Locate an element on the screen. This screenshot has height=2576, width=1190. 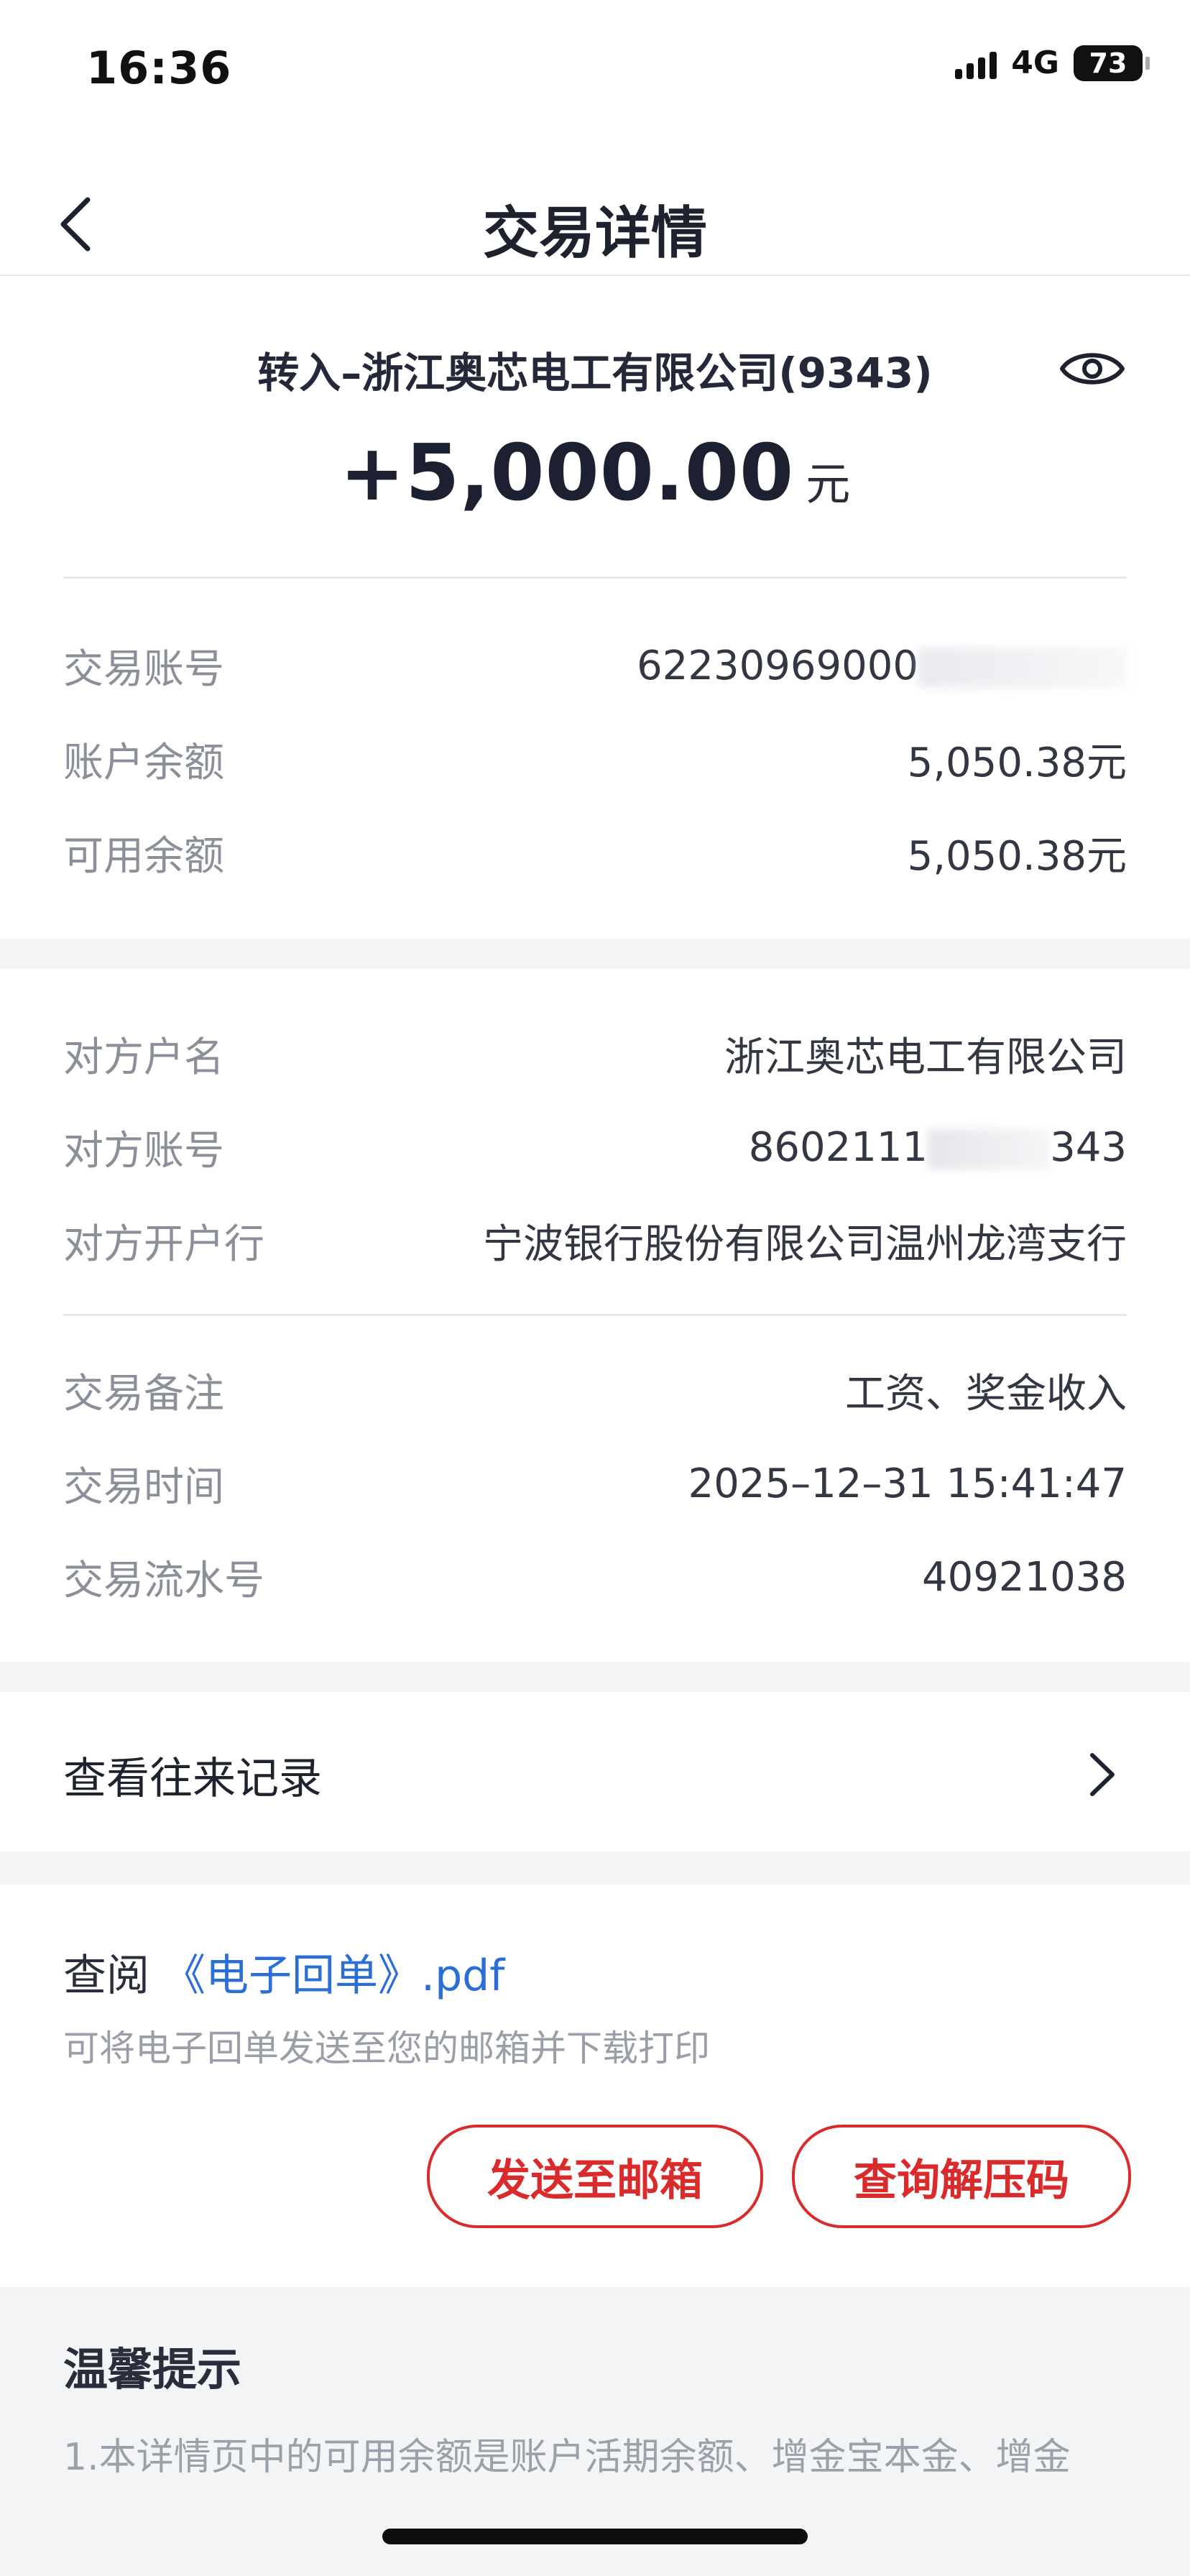
status-time: 16:36 is located at coordinates (159, 68).